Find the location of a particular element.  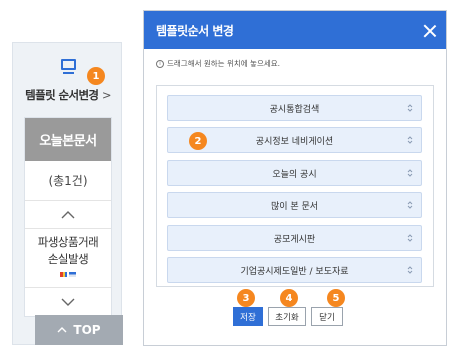

template-row-3: 오늘의 공시 is located at coordinates (294, 173).